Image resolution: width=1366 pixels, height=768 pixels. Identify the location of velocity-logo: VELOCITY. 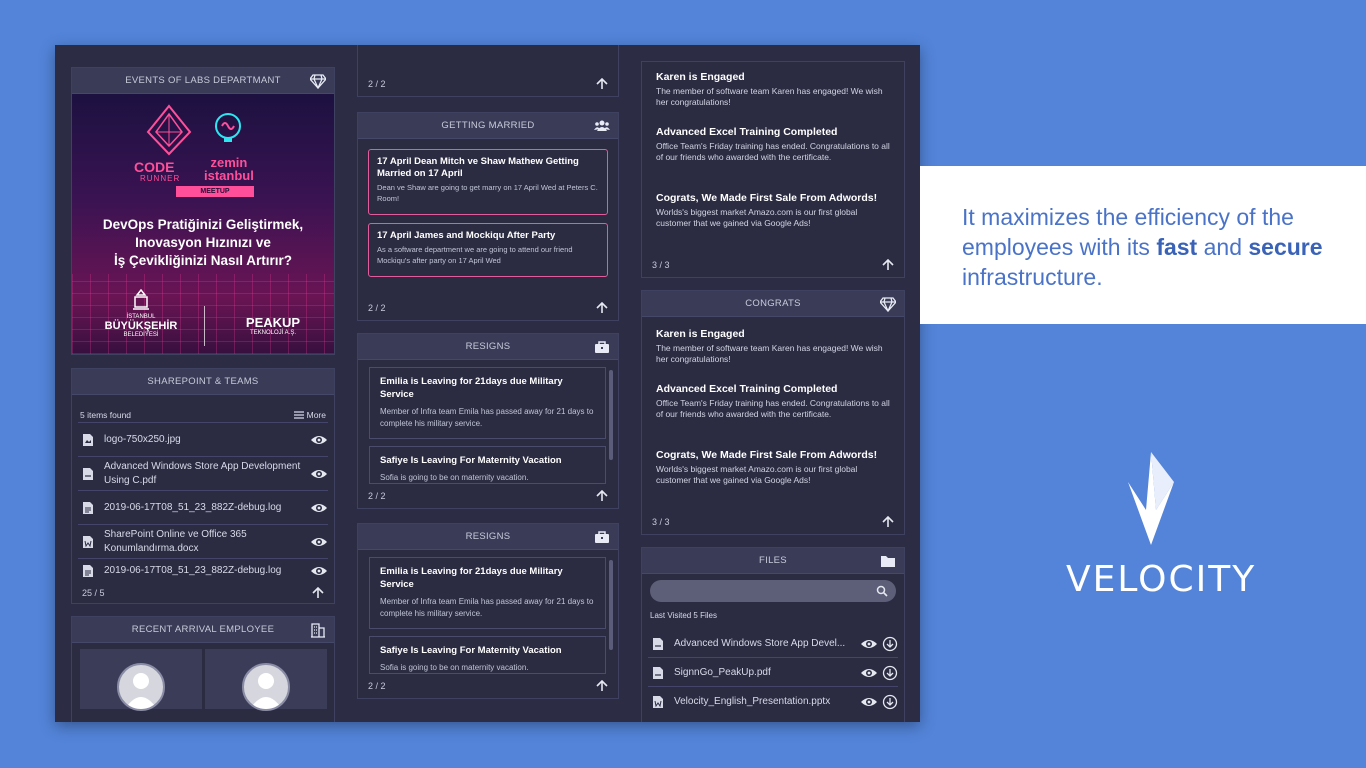
(1160, 525).